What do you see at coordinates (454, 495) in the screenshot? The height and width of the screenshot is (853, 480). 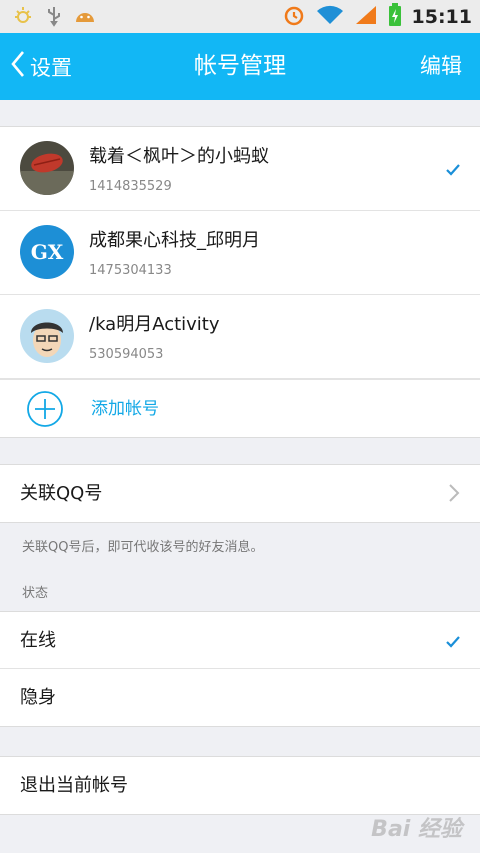 I see `chevron-right-icon` at bounding box center [454, 495].